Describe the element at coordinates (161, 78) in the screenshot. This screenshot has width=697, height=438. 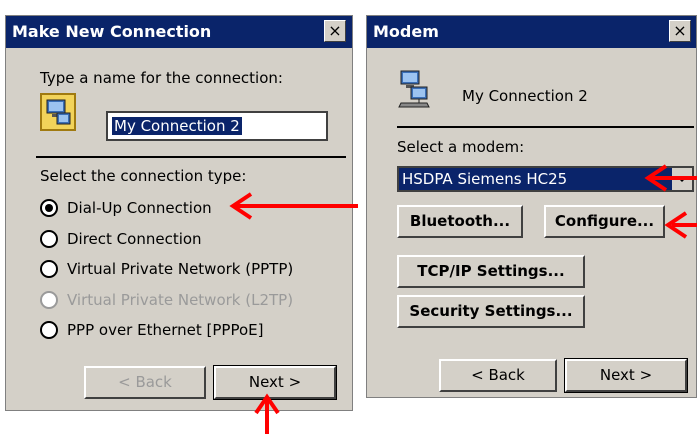
I see `name-prompt: Type a name for the connection:` at that location.